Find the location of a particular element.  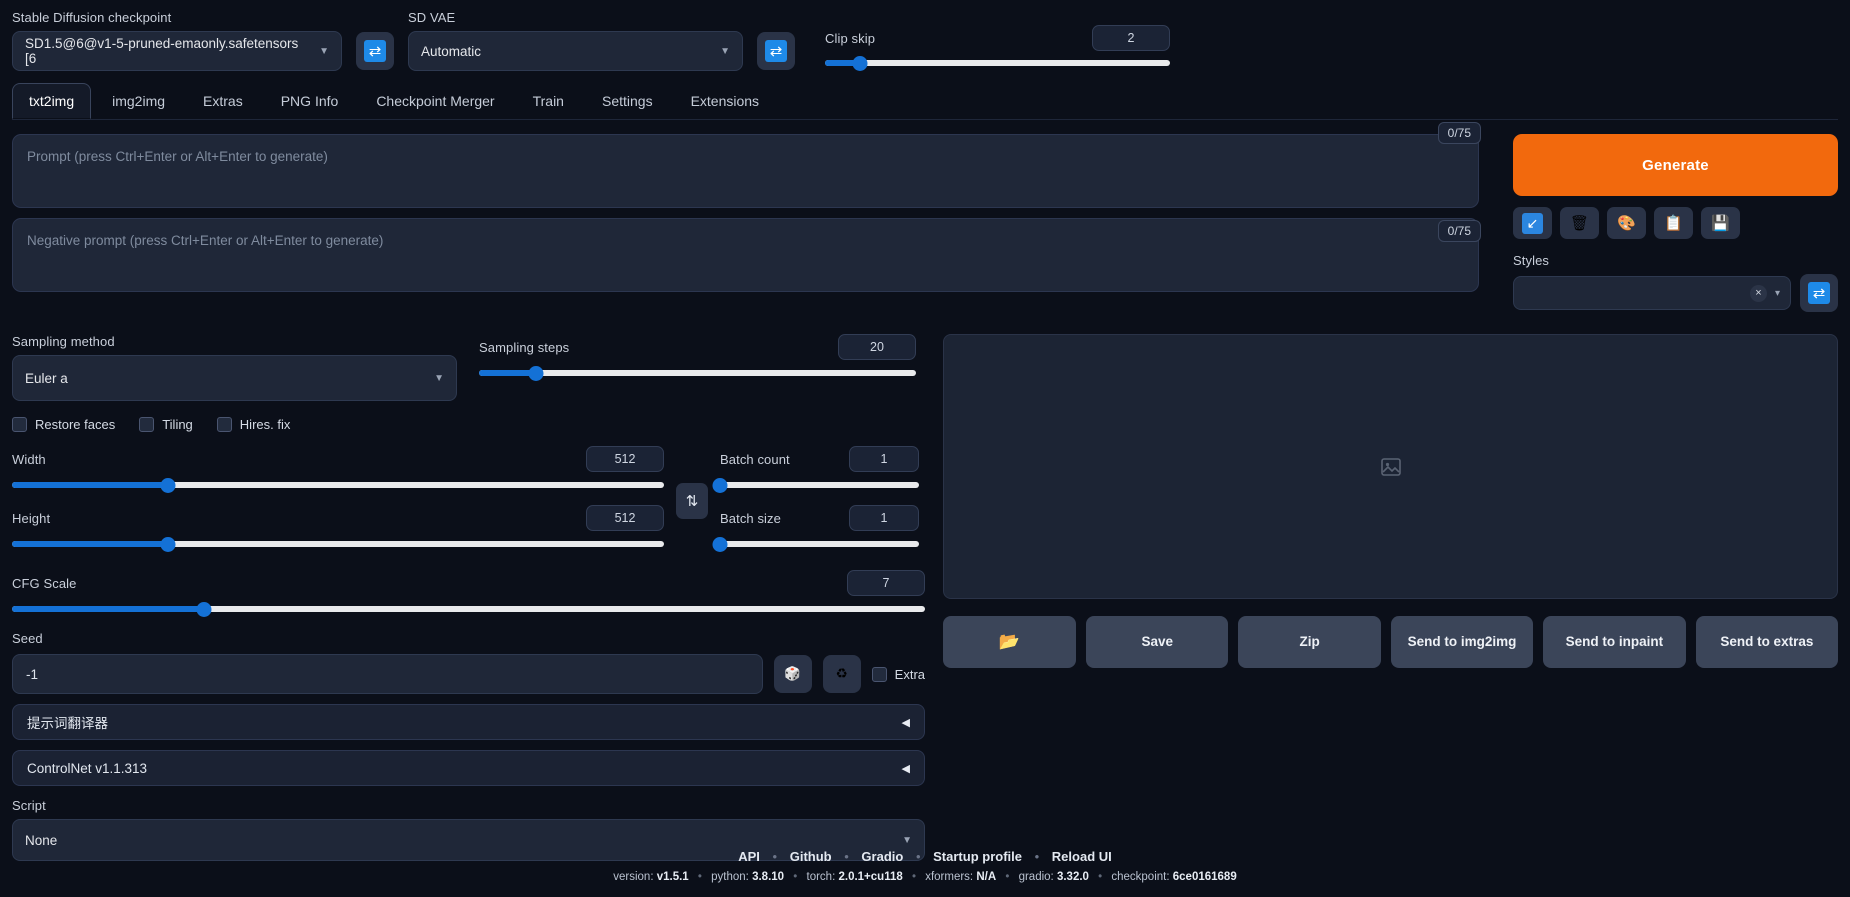

cfg-scale-slider is located at coordinates (468, 609).